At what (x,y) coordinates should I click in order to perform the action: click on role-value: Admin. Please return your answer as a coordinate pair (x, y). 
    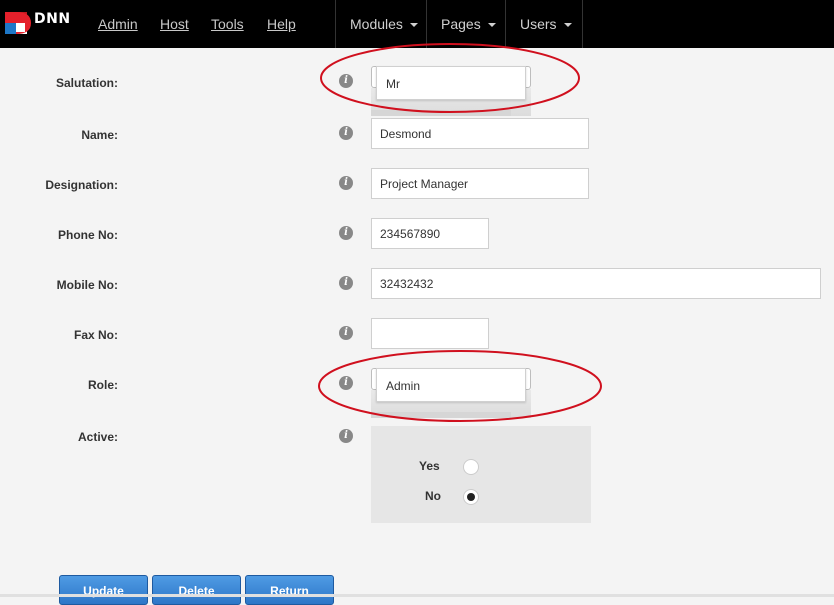
    Looking at the image, I should click on (451, 385).